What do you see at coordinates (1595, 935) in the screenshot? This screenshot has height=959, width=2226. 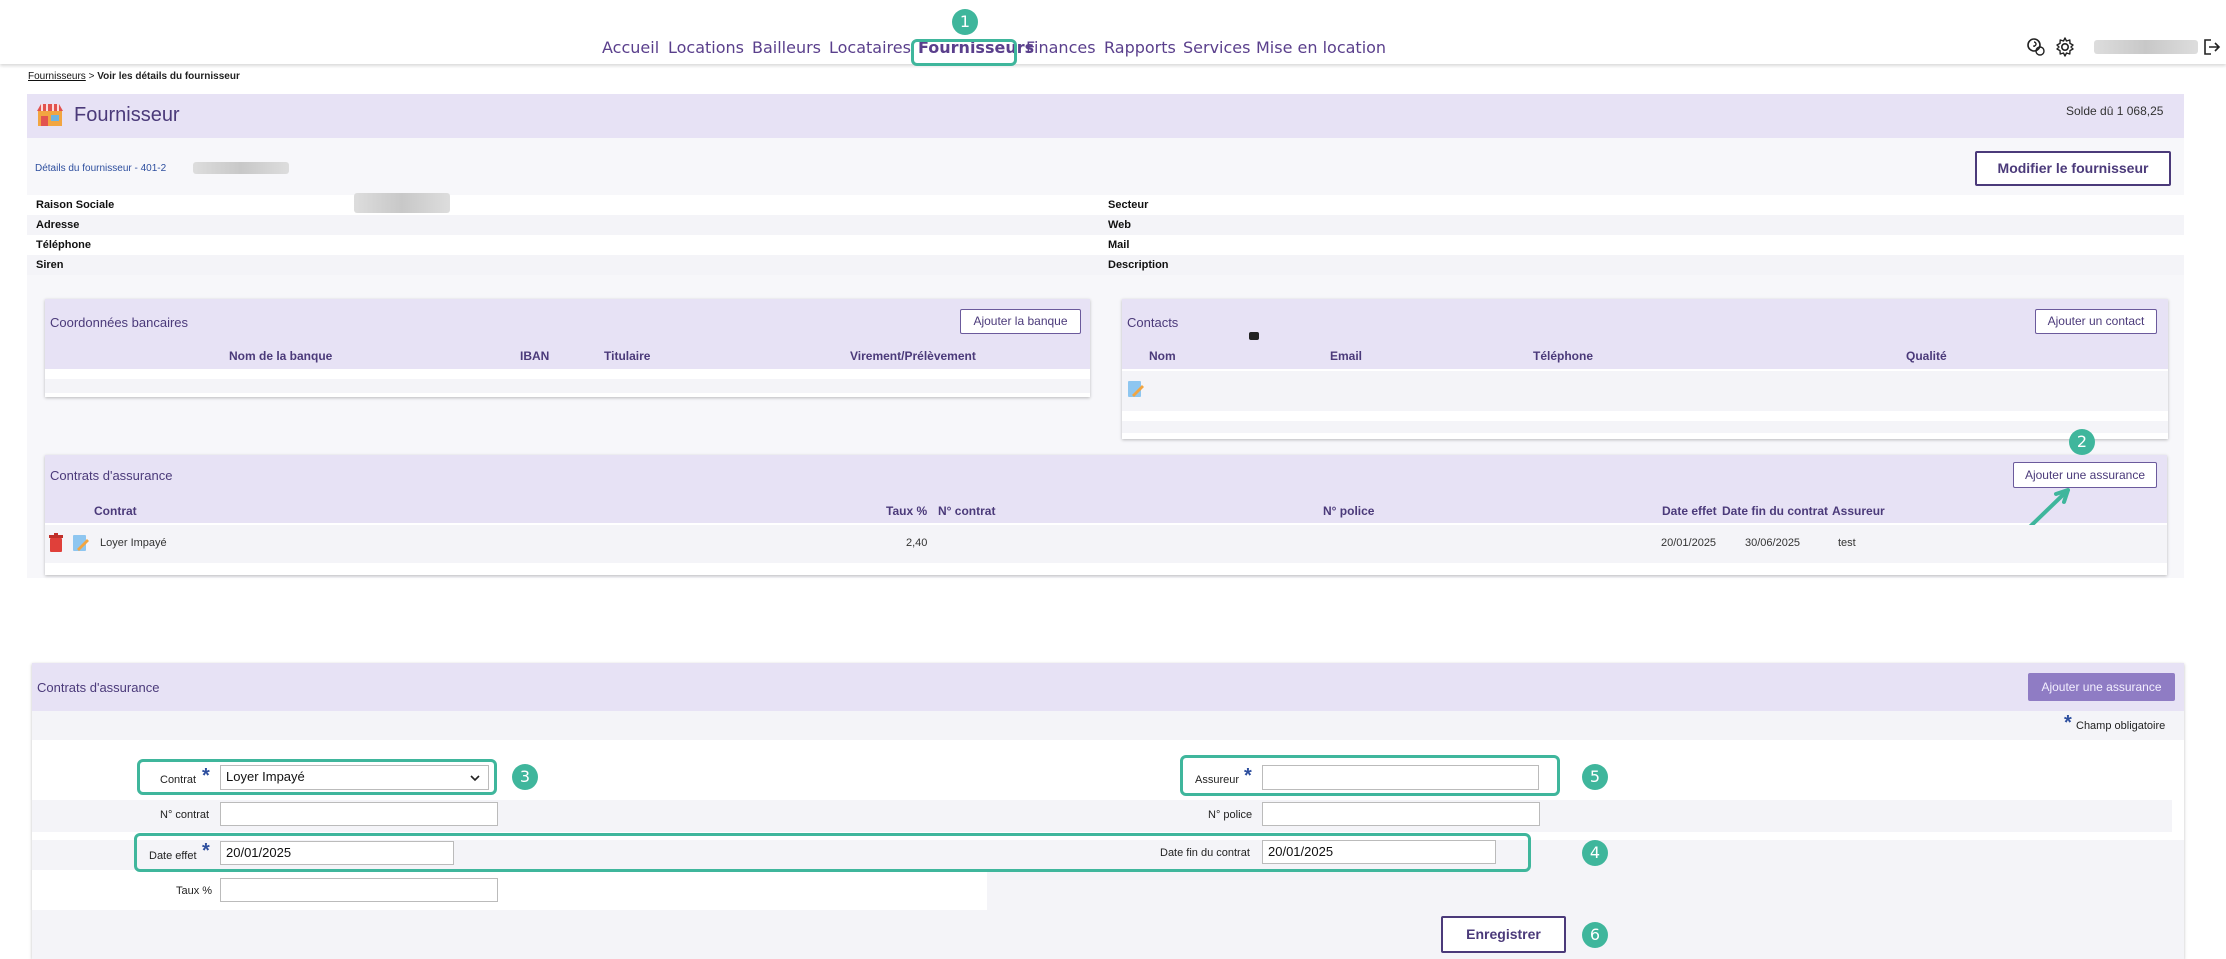 I see `step-badge-6: 6` at bounding box center [1595, 935].